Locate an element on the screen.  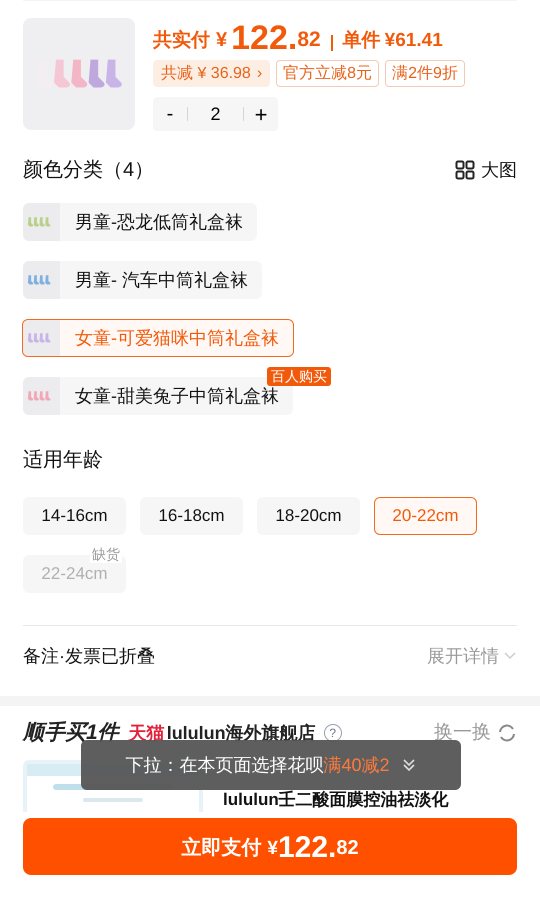
section-title: 颜色分类（4） is located at coordinates (88, 170).